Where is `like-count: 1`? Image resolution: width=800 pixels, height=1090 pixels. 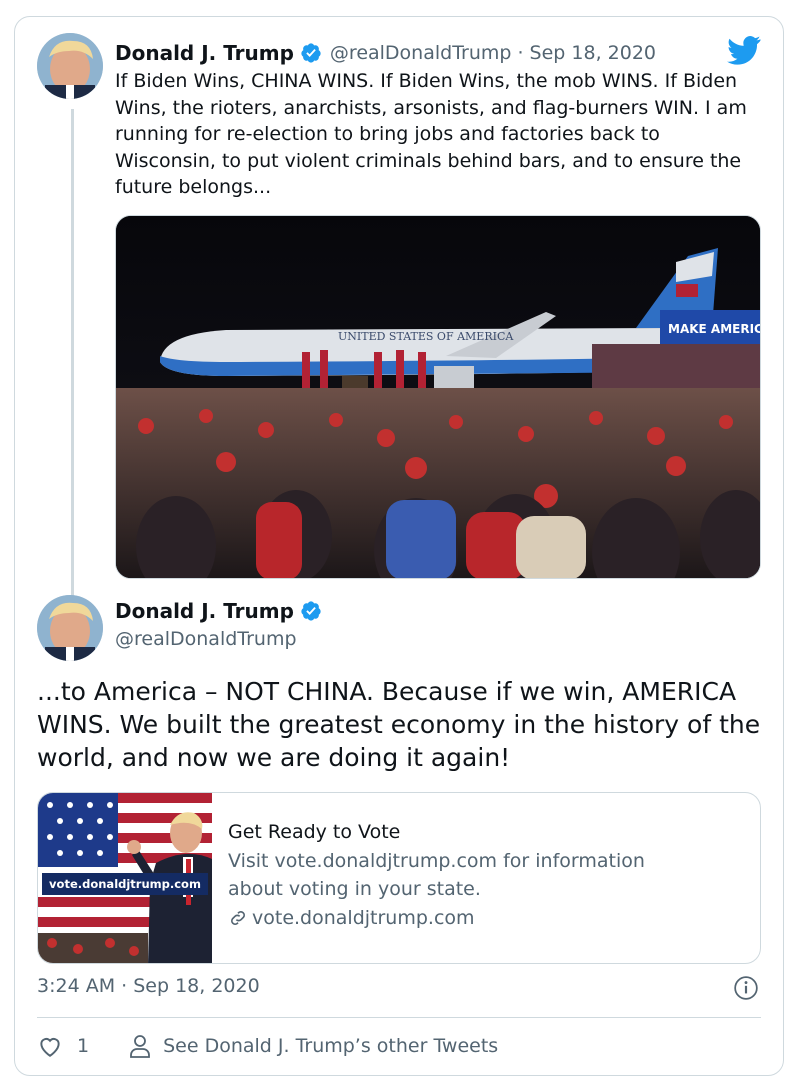
like-count: 1 is located at coordinates (83, 1046).